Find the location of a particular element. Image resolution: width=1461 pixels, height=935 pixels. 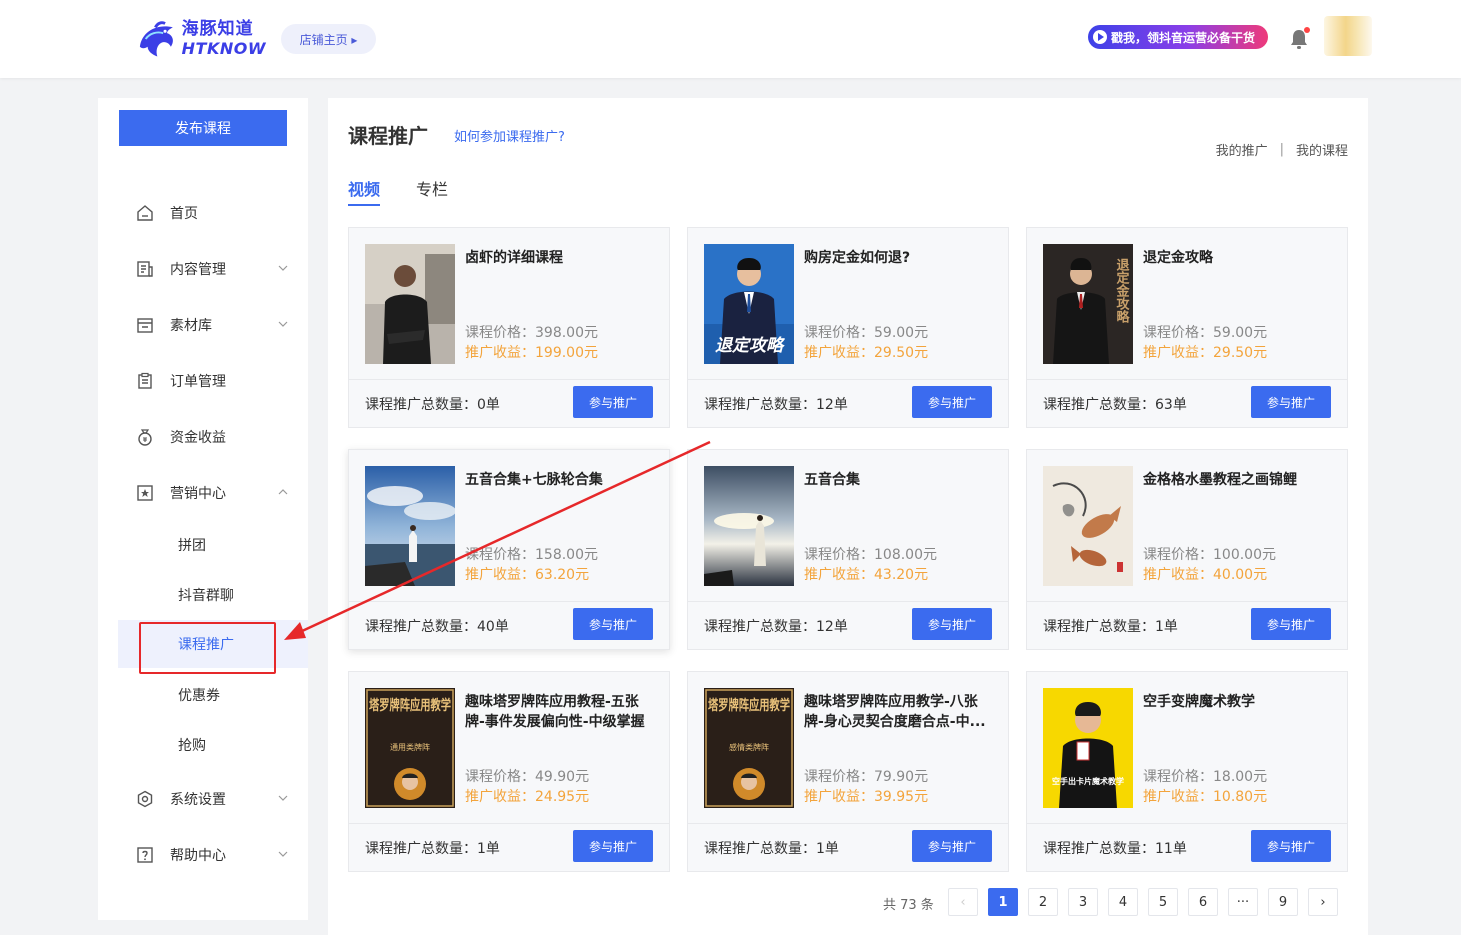

sidebar-item-label: 首页 is located at coordinates (184, 214).